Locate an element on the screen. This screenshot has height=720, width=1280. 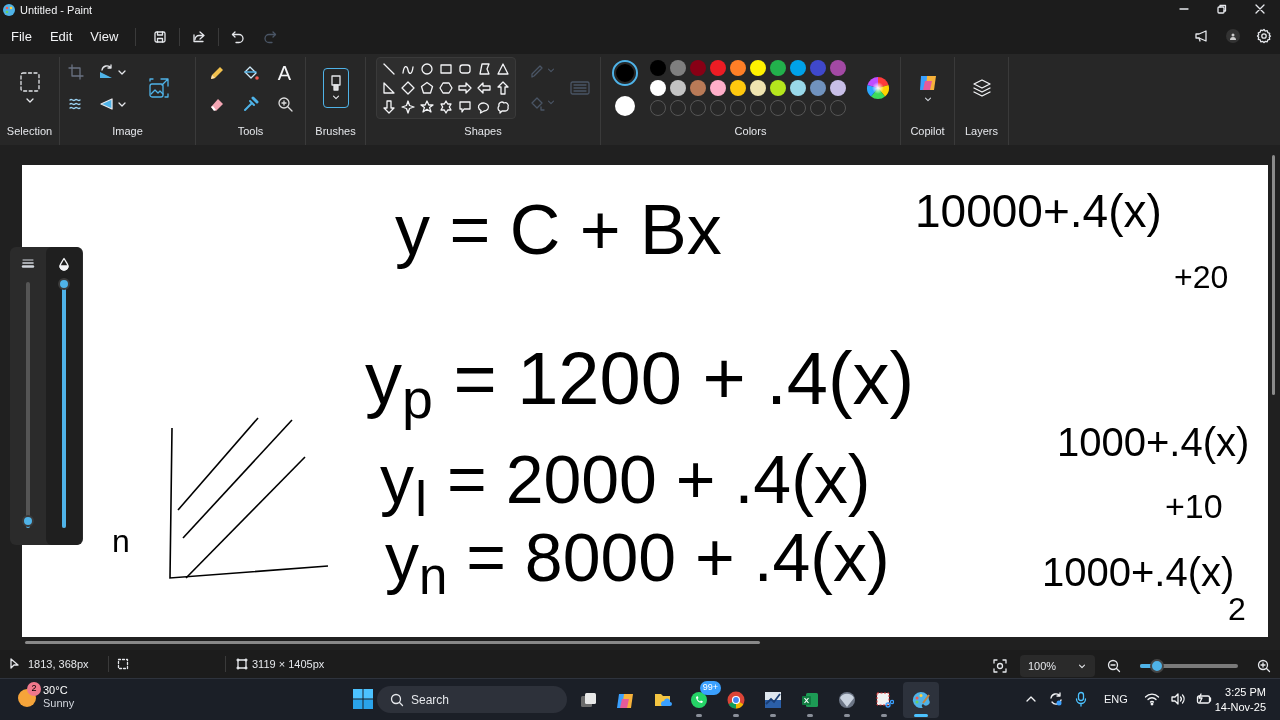
handwritten-note: +20 is located at coordinates (1201, 277).